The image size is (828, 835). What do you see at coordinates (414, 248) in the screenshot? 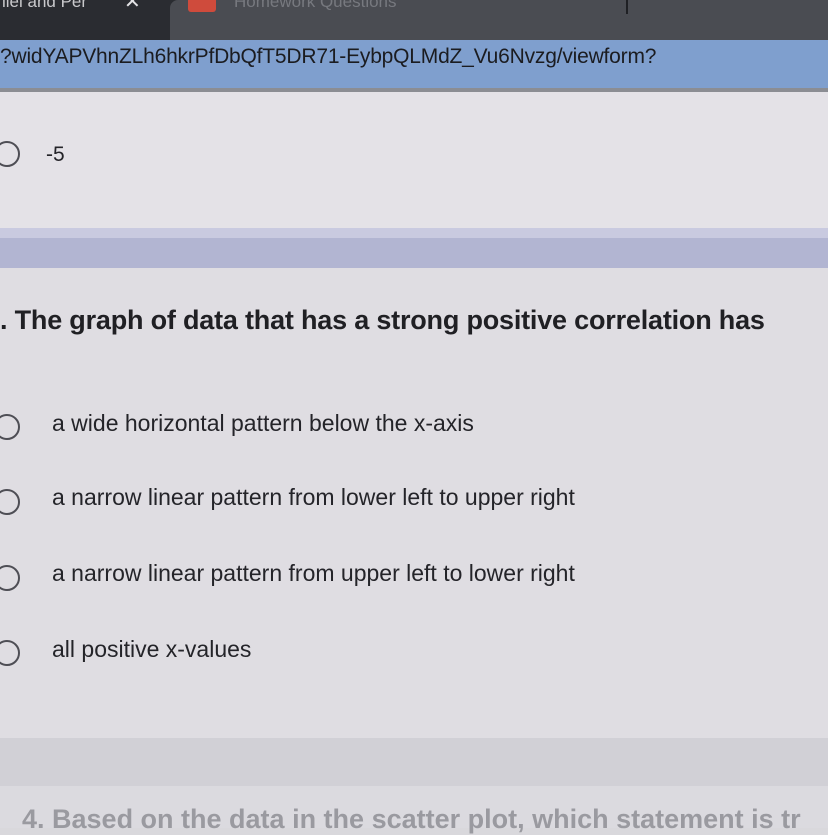
I see `section-separator` at bounding box center [414, 248].